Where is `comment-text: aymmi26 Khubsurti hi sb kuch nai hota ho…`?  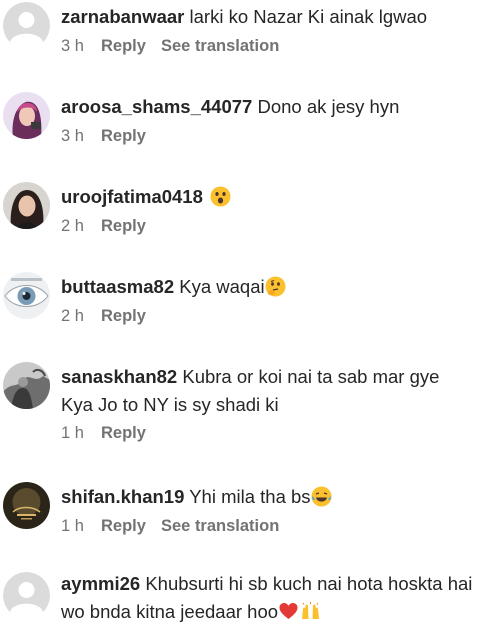
comment-text: aymmi26 Khubsurti hi sb kuch nai hota ho… is located at coordinates (270, 598).